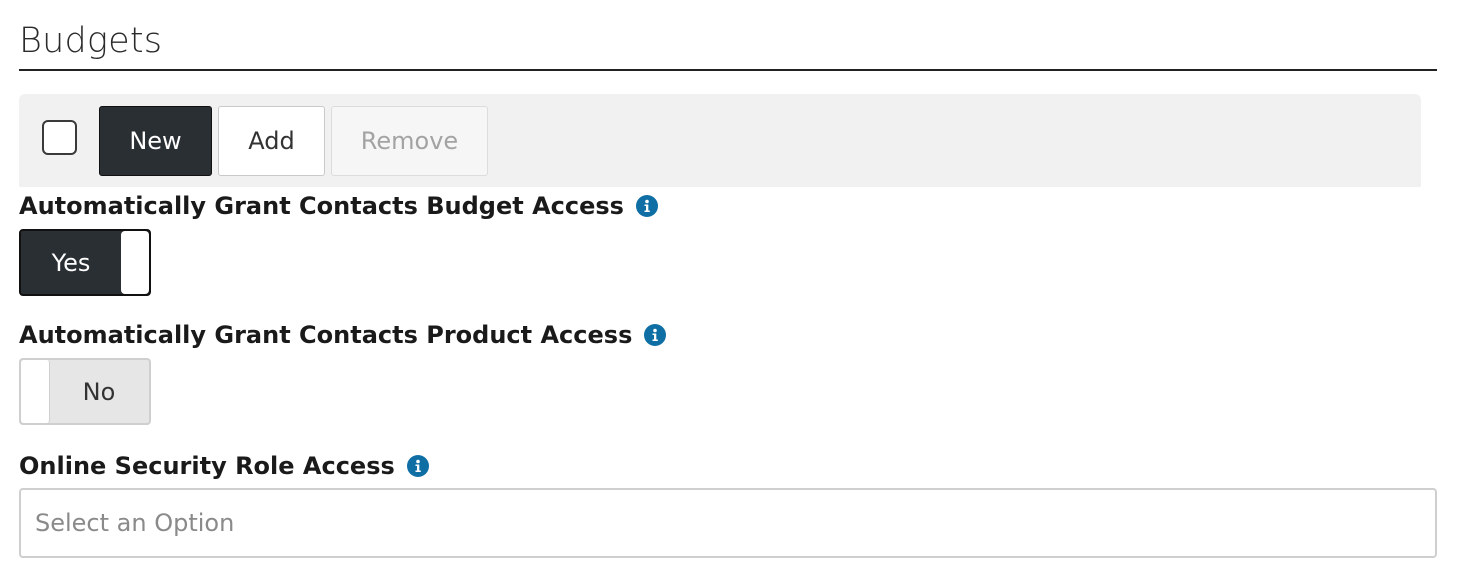  What do you see at coordinates (135, 523) in the screenshot?
I see `select-placeholder: Select an Option` at bounding box center [135, 523].